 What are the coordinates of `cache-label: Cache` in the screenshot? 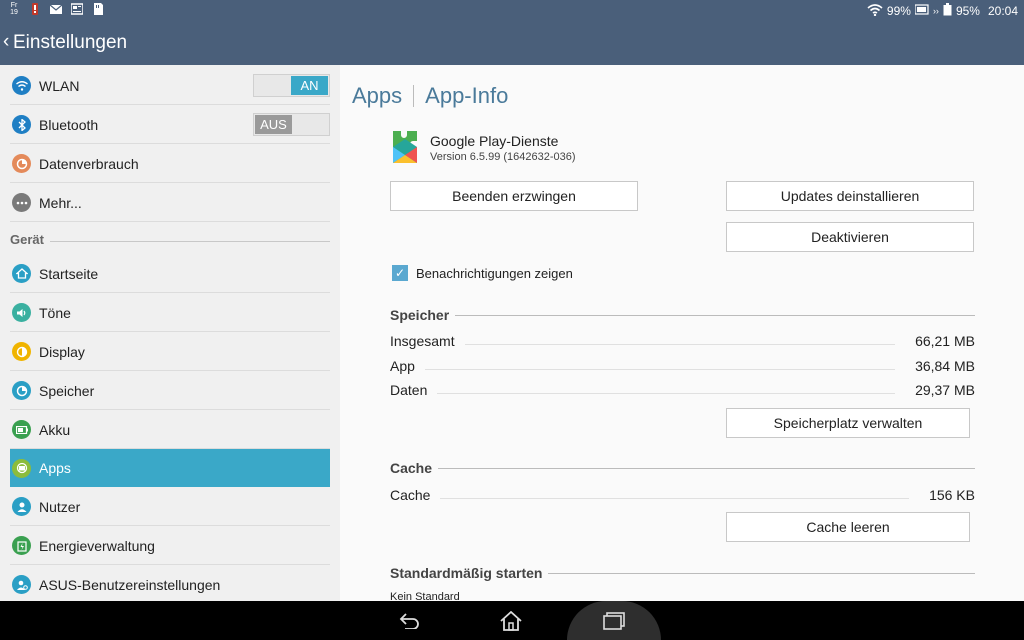 It's located at (410, 495).